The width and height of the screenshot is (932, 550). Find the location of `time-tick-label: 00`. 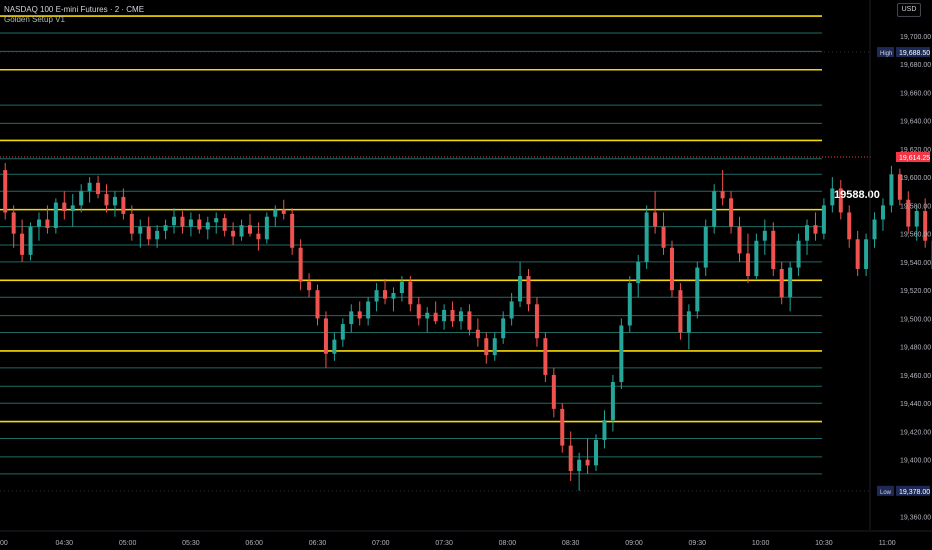

time-tick-label: 00 is located at coordinates (4, 543).